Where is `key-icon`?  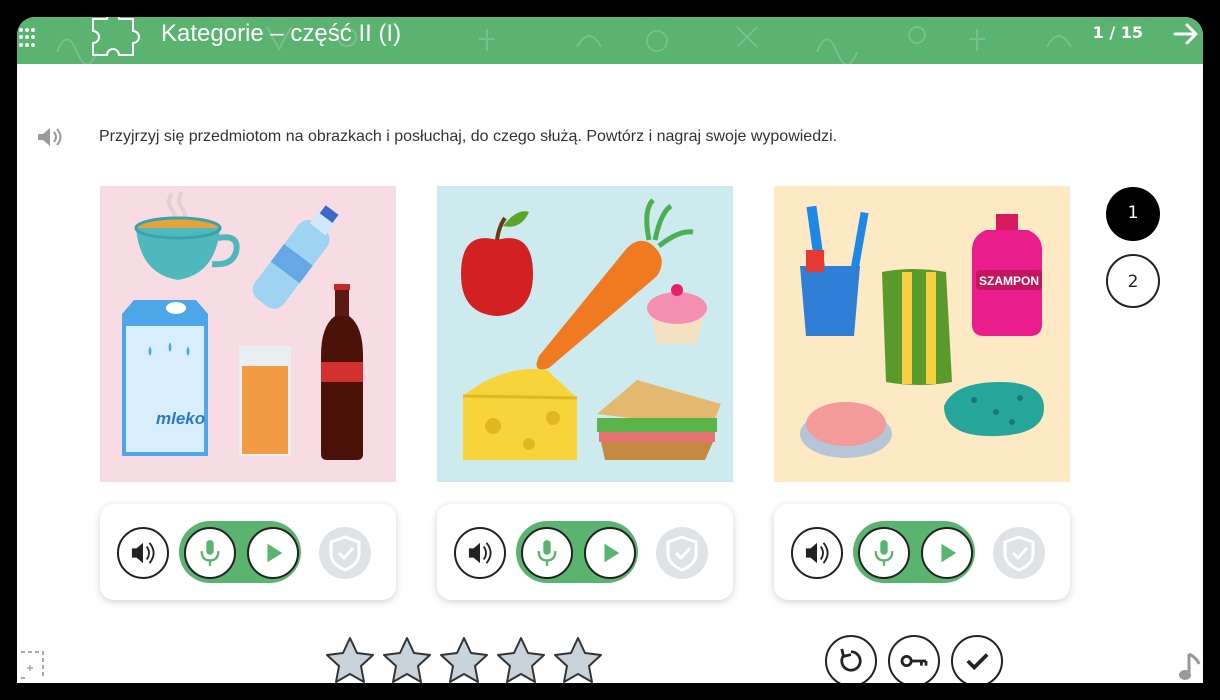
key-icon is located at coordinates (914, 661).